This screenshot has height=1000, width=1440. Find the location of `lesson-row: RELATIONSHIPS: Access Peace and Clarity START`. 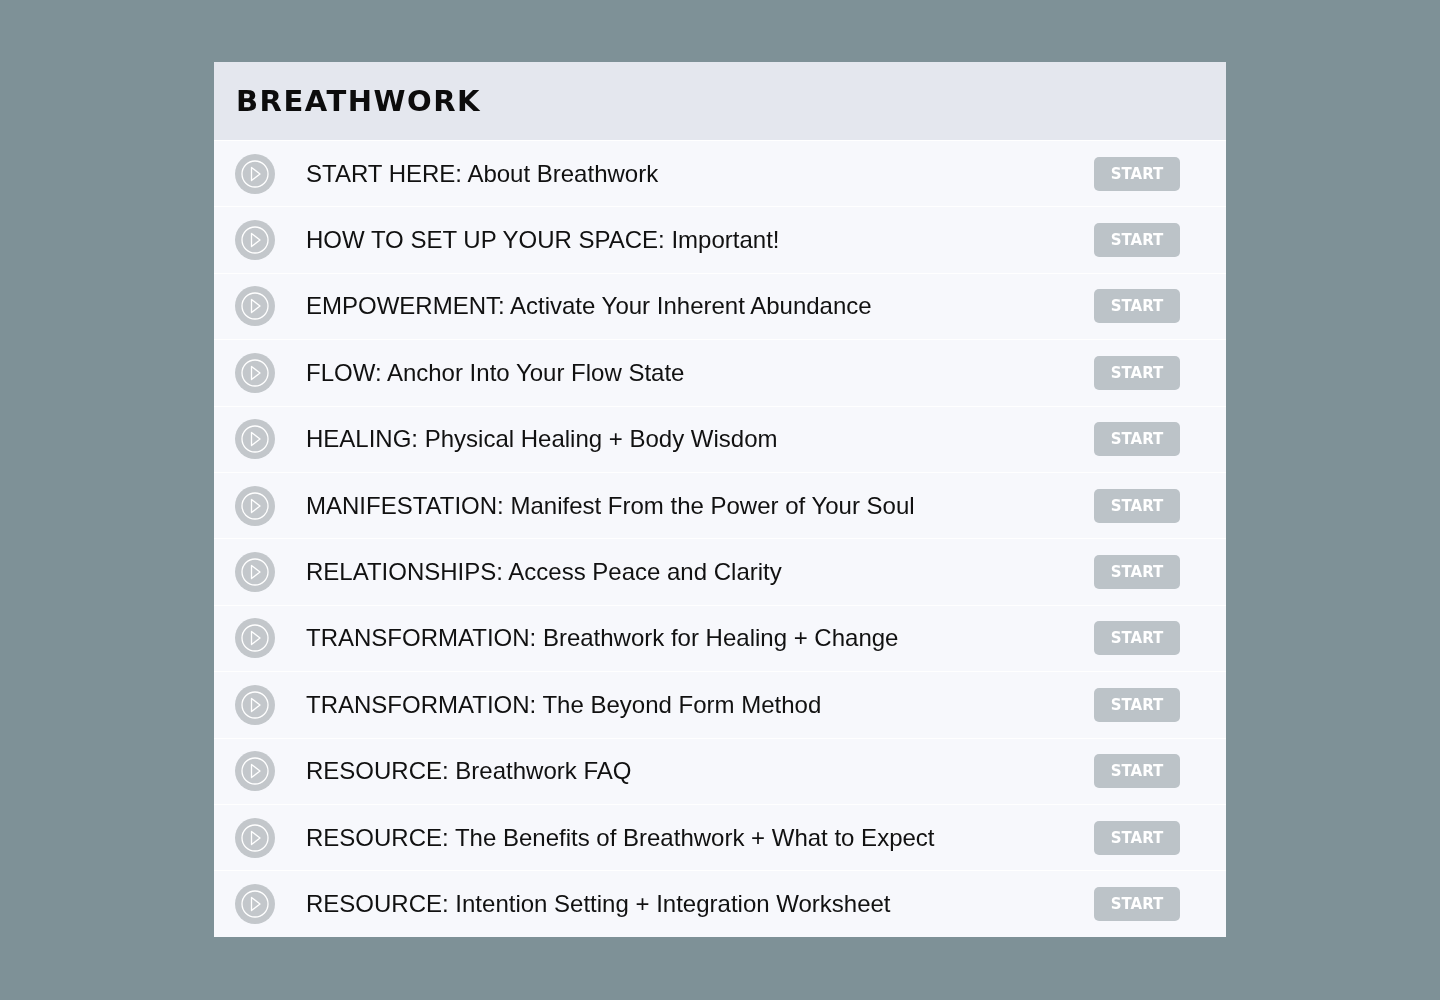

lesson-row: RELATIONSHIPS: Access Peace and Clarity START is located at coordinates (720, 571).